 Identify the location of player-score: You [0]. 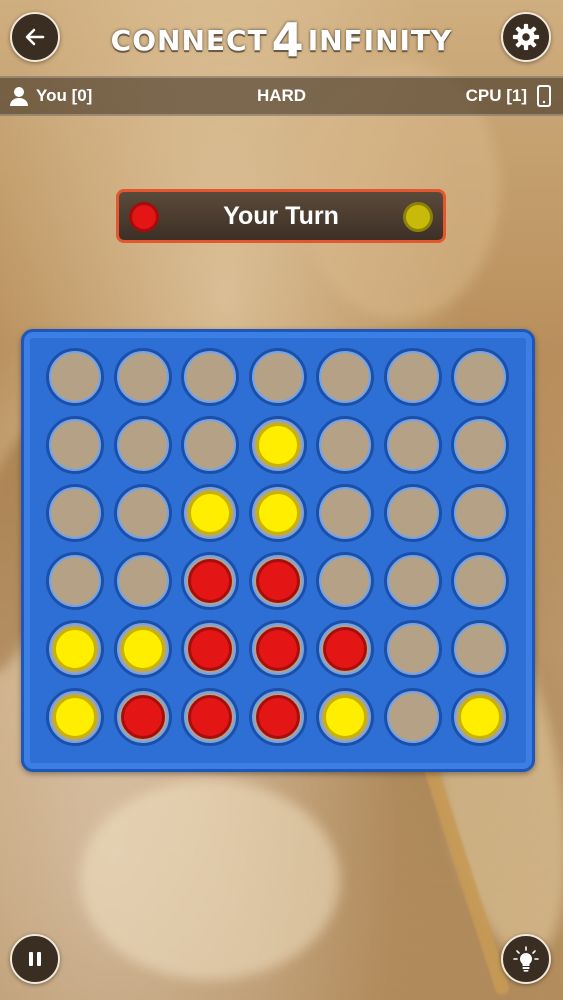
(51, 96).